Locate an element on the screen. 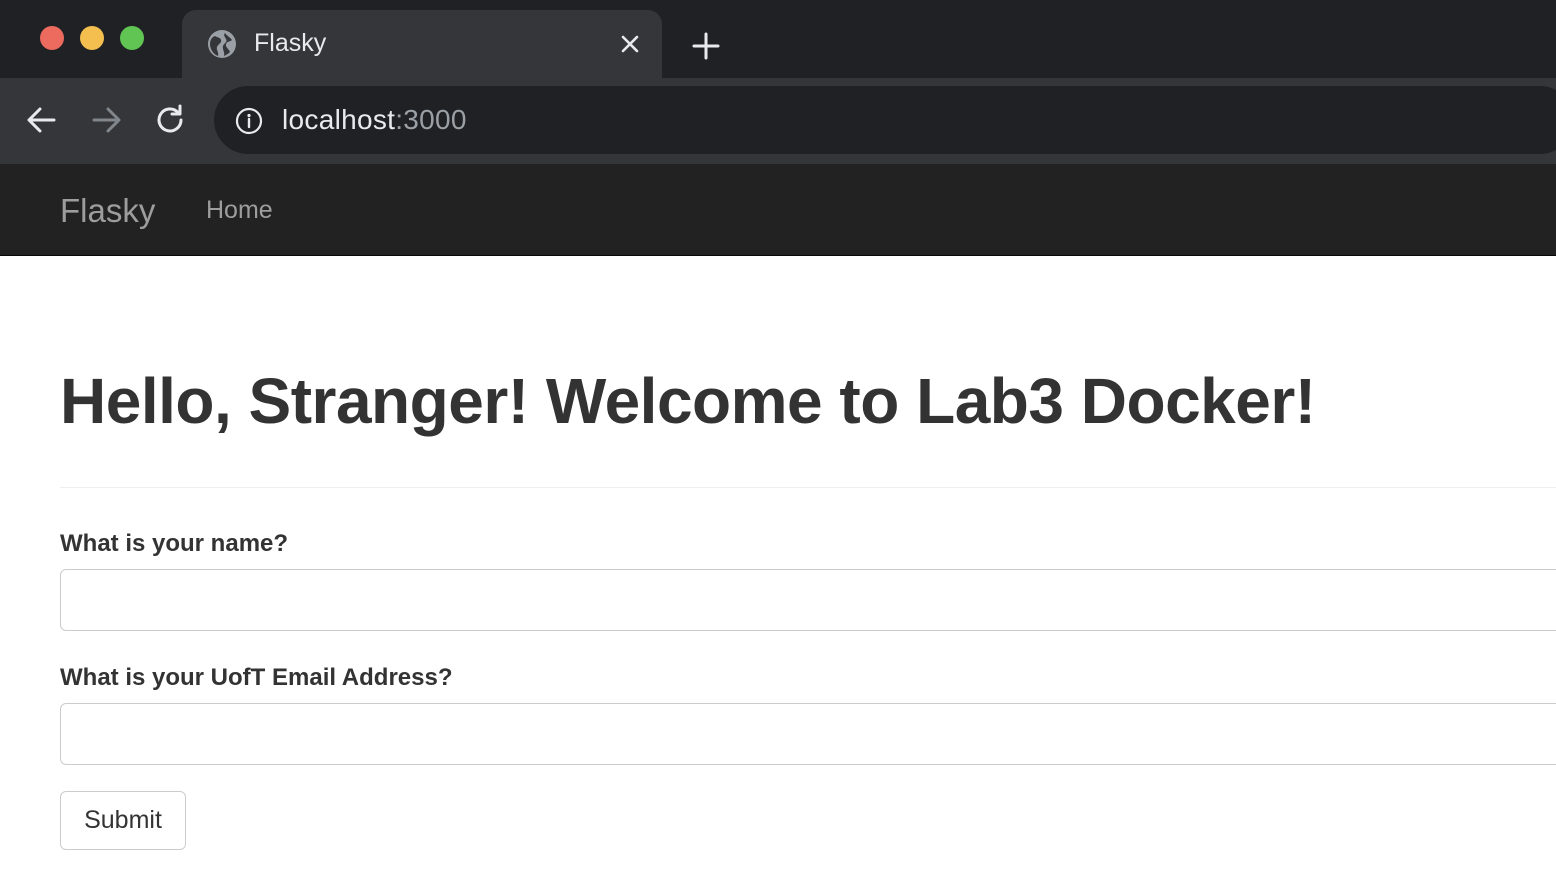 Image resolution: width=1556 pixels, height=876 pixels. window-minimize-button is located at coordinates (92, 38).